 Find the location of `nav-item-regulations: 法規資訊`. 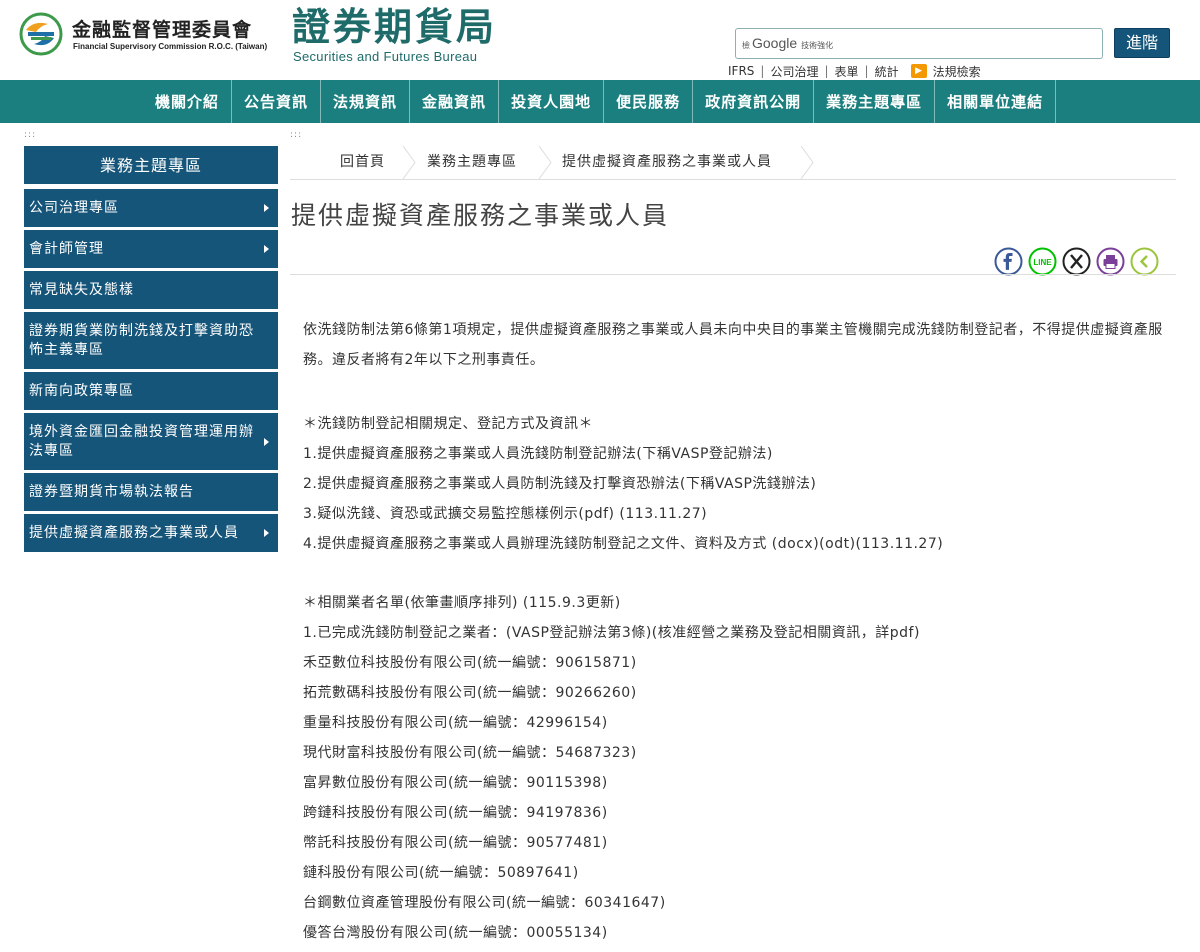

nav-item-regulations: 法規資訊 is located at coordinates (366, 101).